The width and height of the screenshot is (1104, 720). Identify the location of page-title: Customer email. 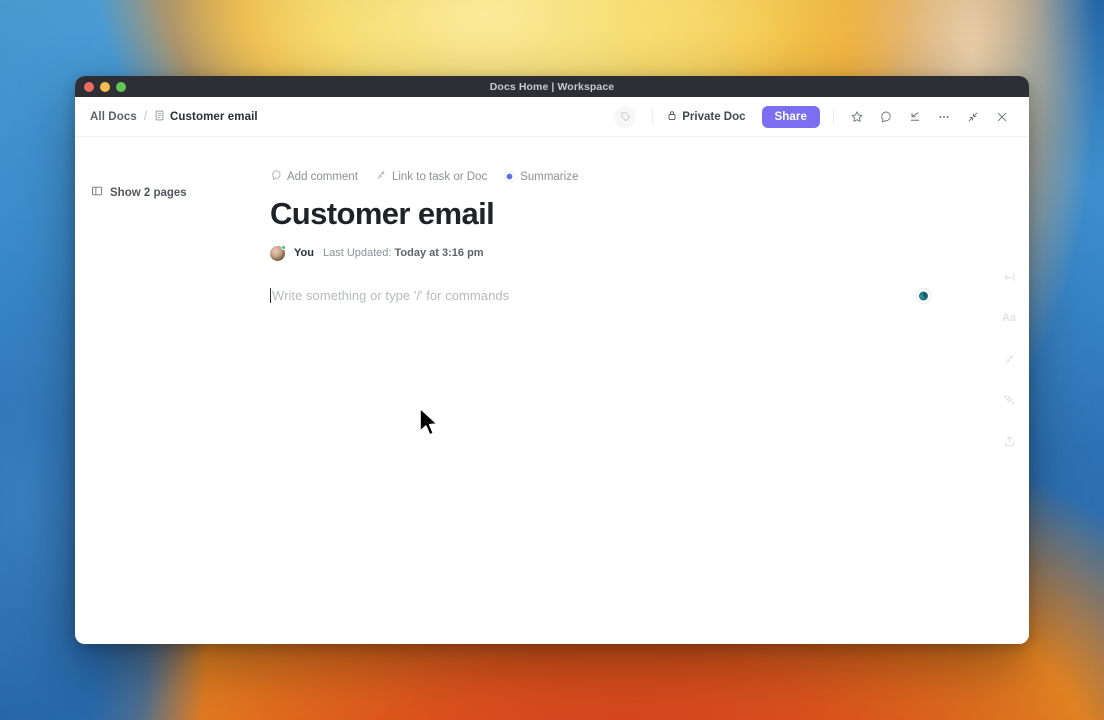
(599, 214).